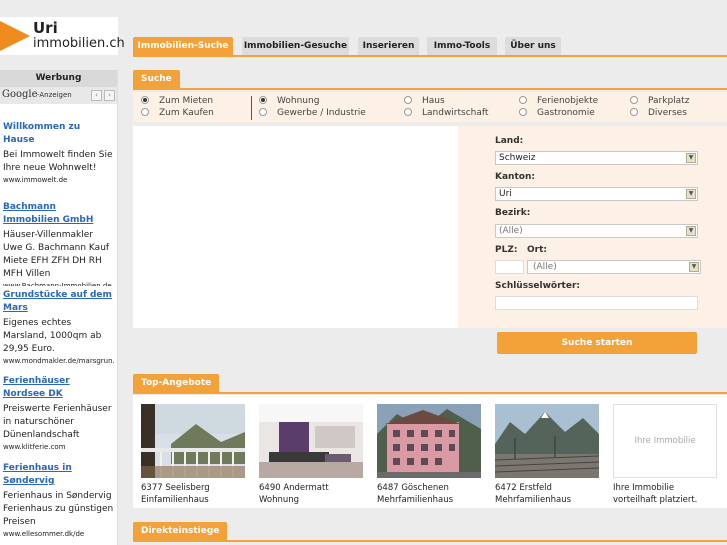 This screenshot has height=545, width=727. I want to click on ads-next-icon: ›, so click(109, 95).